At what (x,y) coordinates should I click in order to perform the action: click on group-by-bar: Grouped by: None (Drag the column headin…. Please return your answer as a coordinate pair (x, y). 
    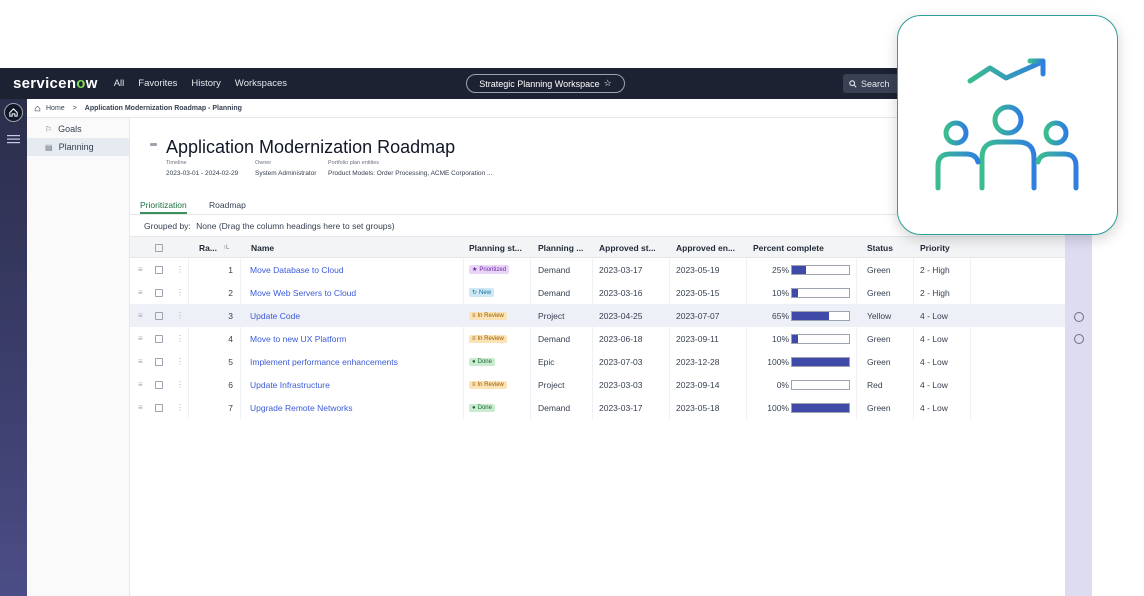
    Looking at the image, I should click on (269, 226).